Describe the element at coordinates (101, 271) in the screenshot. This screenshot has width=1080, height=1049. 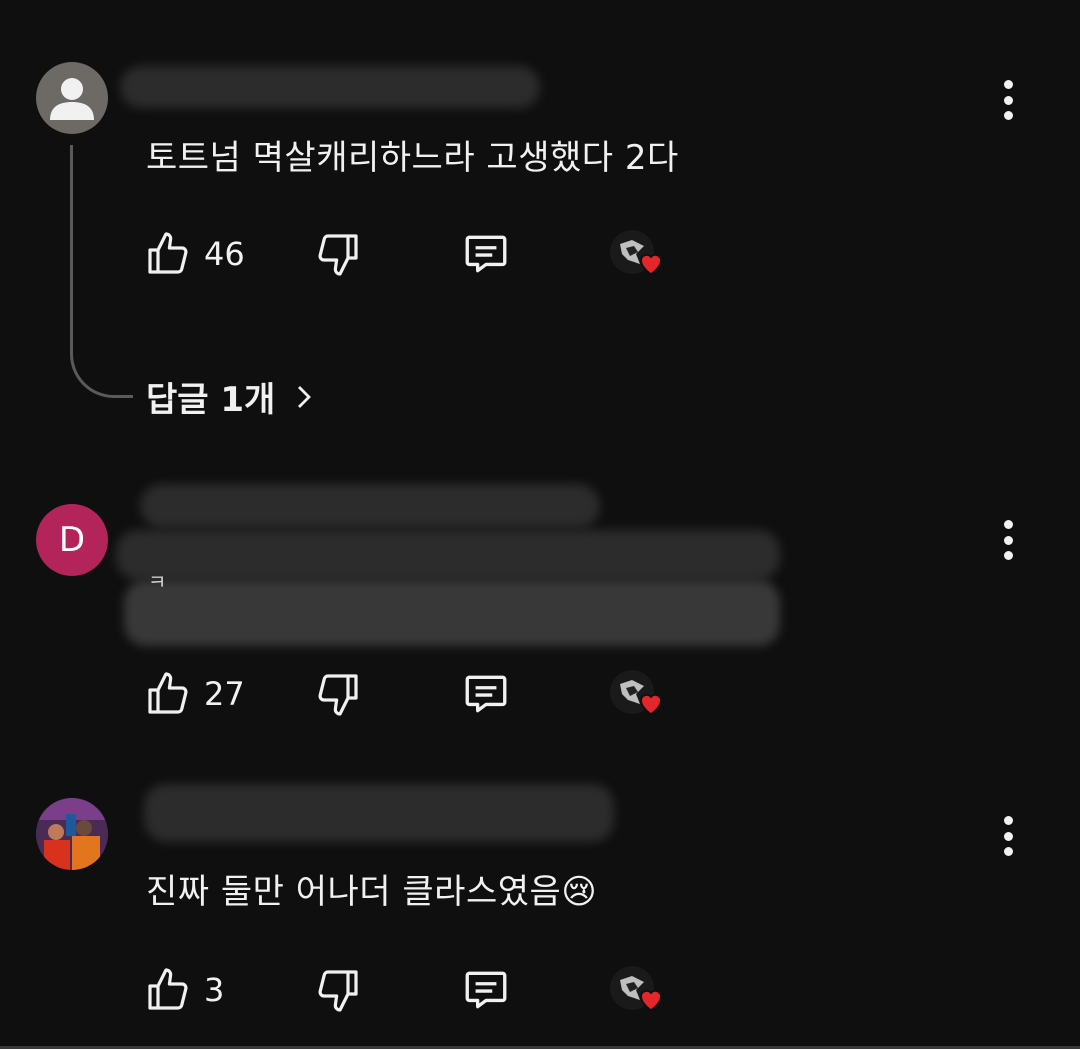
I see `reply-thread-line` at that location.